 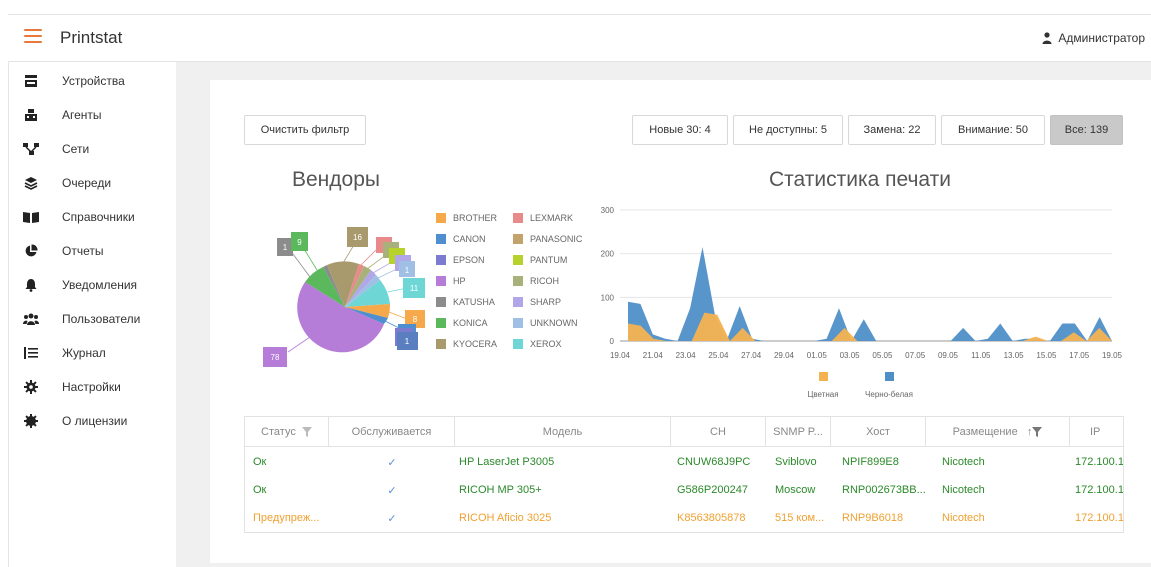 I want to click on x-tick-label: 13.05, so click(x=1014, y=355).